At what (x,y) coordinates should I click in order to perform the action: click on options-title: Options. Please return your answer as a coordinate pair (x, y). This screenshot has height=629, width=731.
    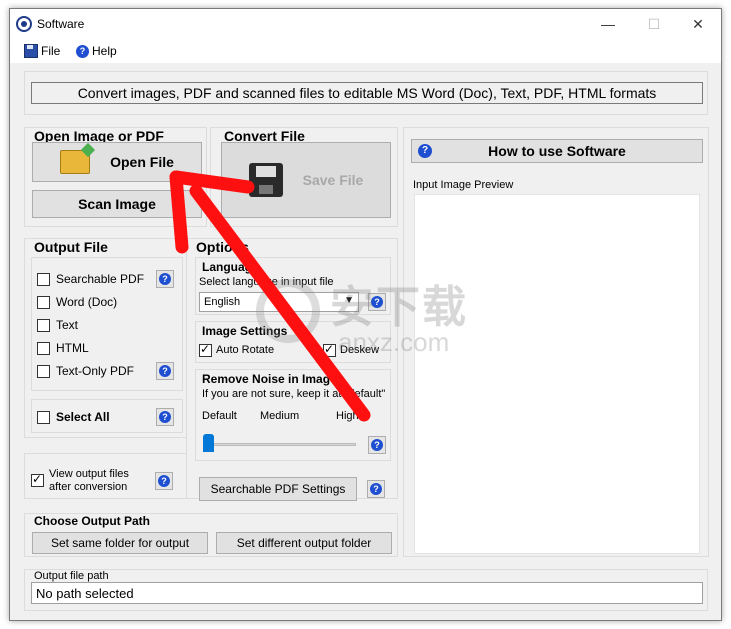
    Looking at the image, I should click on (222, 247).